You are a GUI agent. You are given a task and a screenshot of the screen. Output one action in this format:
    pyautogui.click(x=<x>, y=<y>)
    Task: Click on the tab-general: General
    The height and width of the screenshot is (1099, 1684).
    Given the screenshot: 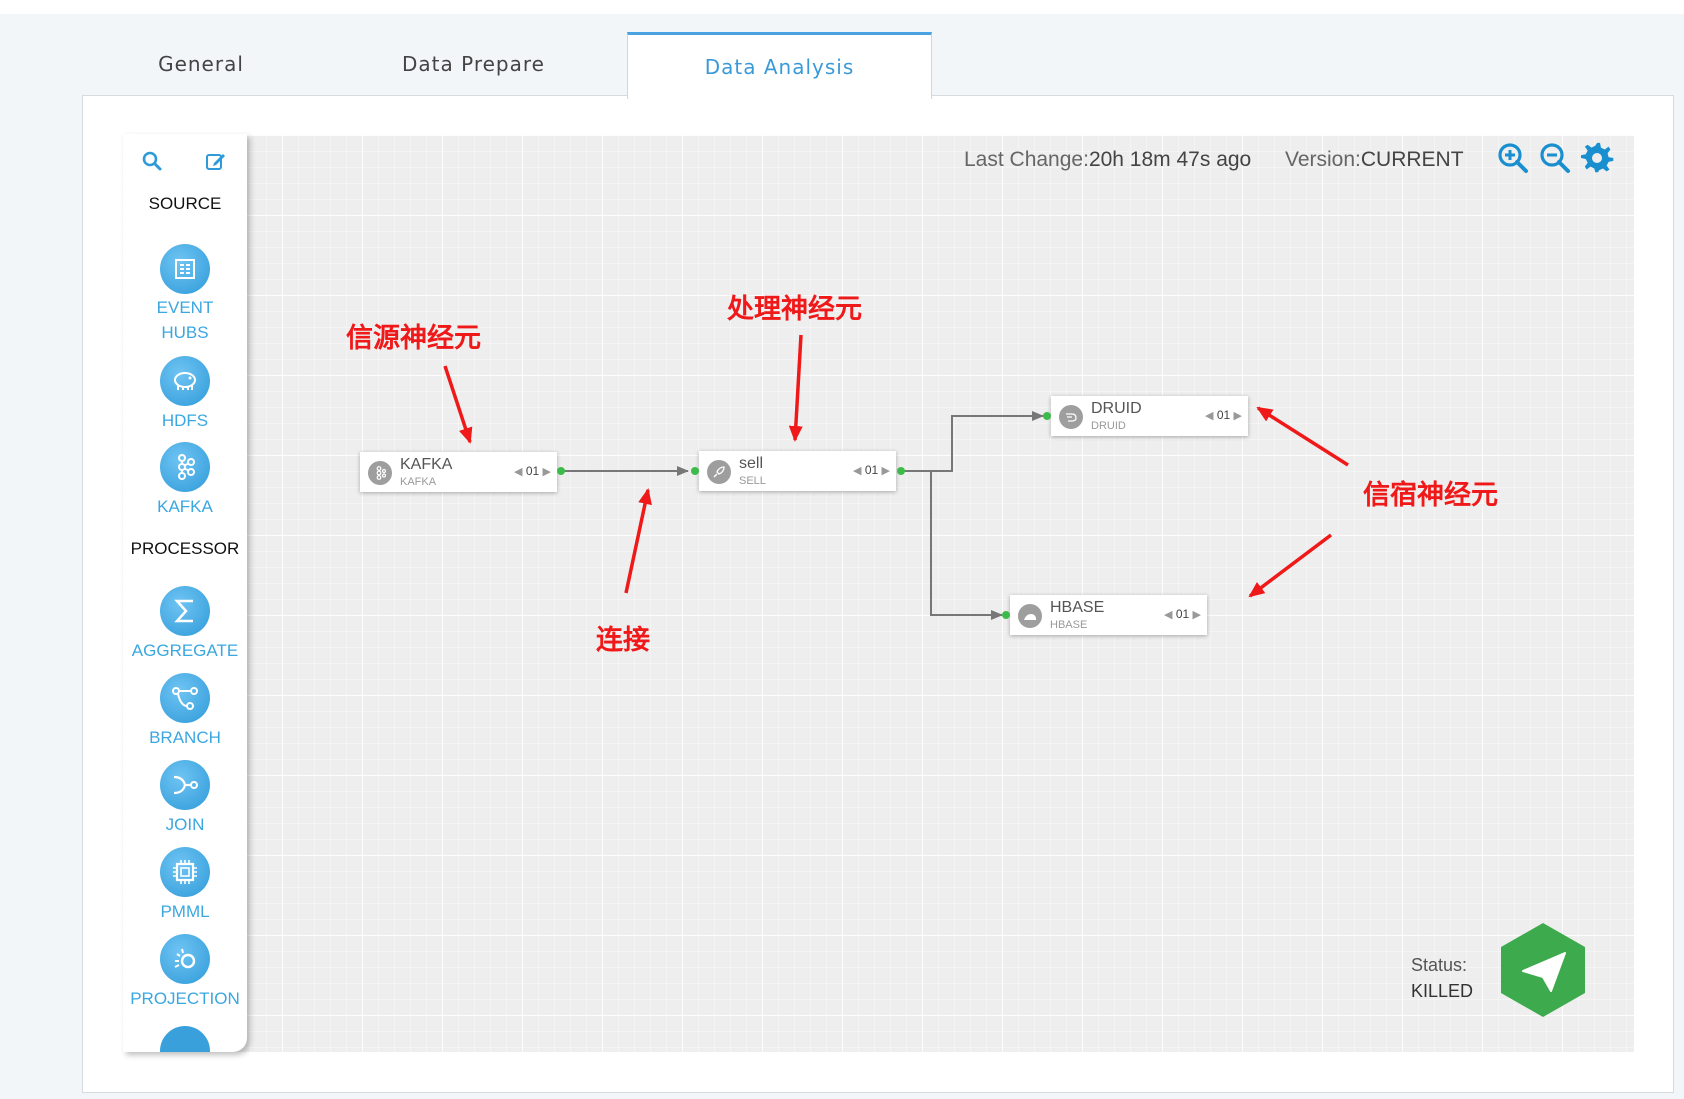 What is the action you would take?
    pyautogui.click(x=201, y=64)
    